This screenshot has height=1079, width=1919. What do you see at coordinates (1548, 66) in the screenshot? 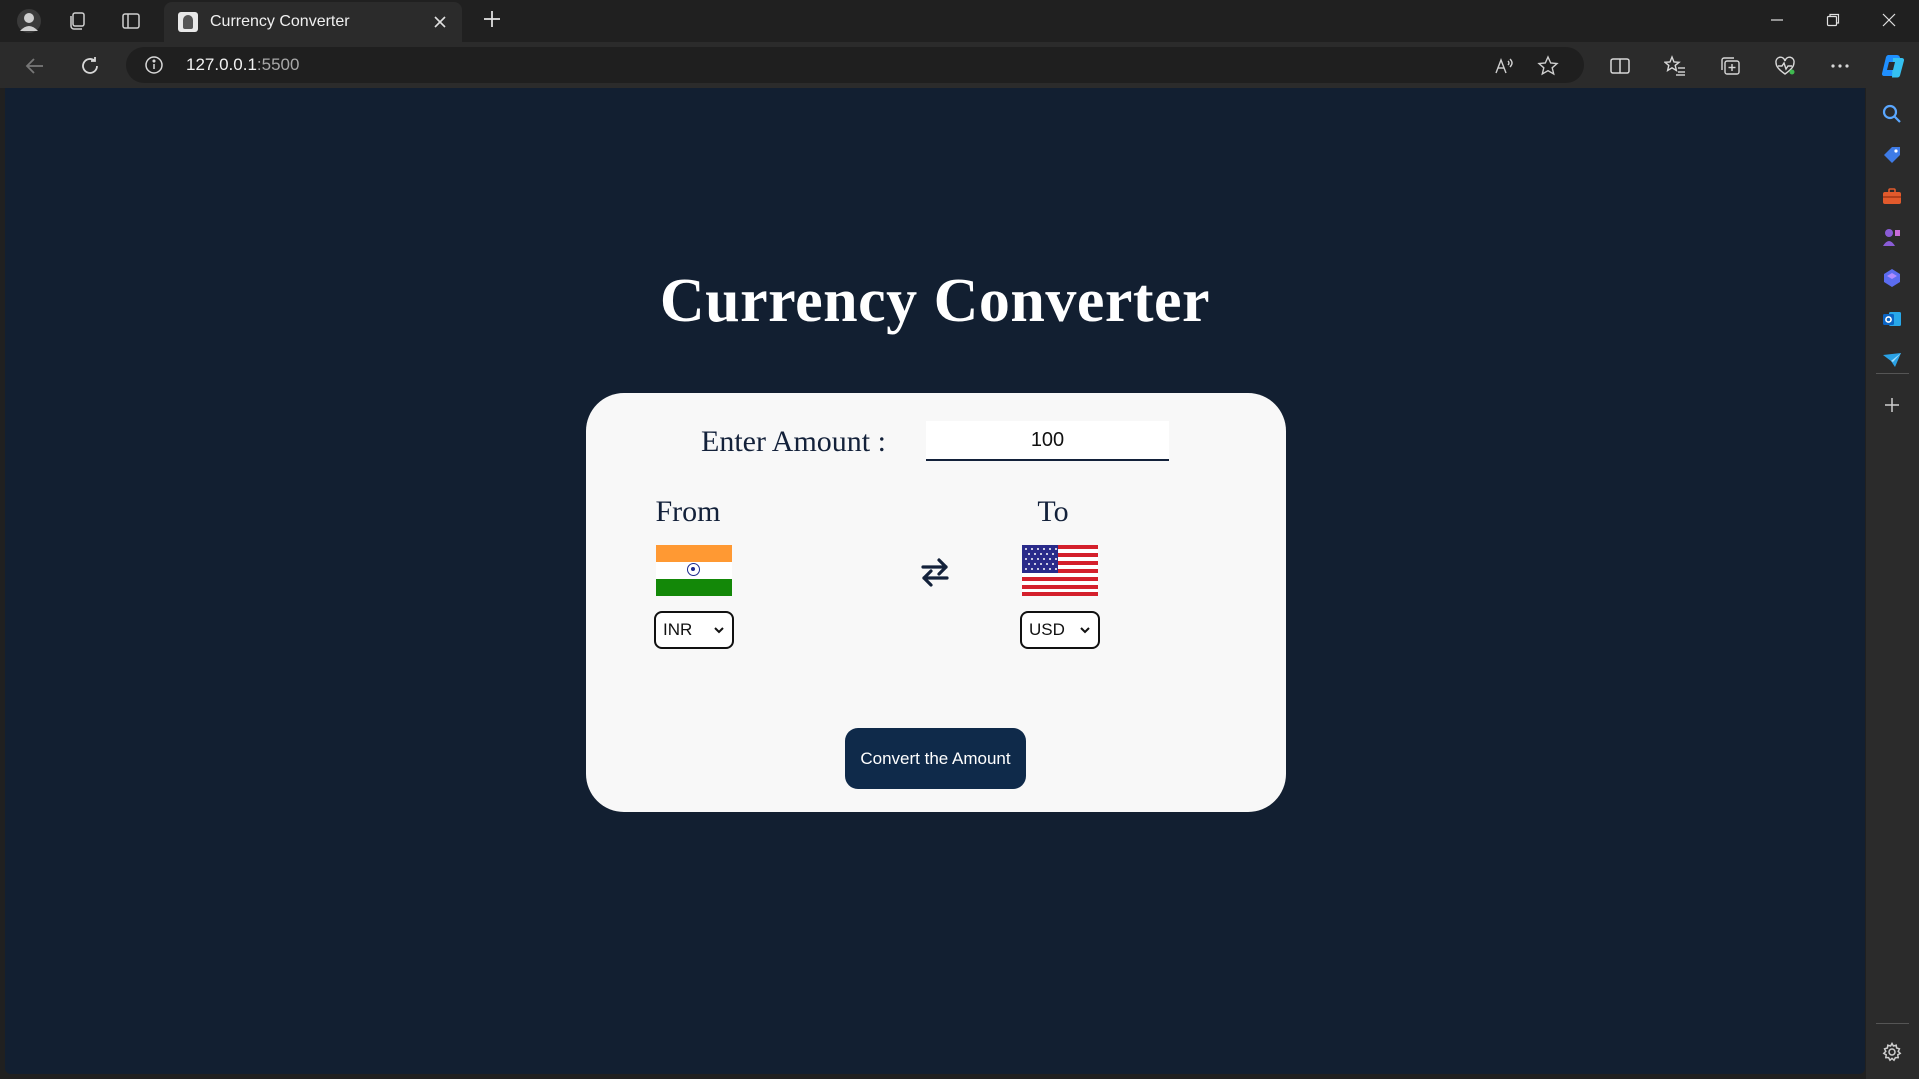
I see `favorite-star-icon` at bounding box center [1548, 66].